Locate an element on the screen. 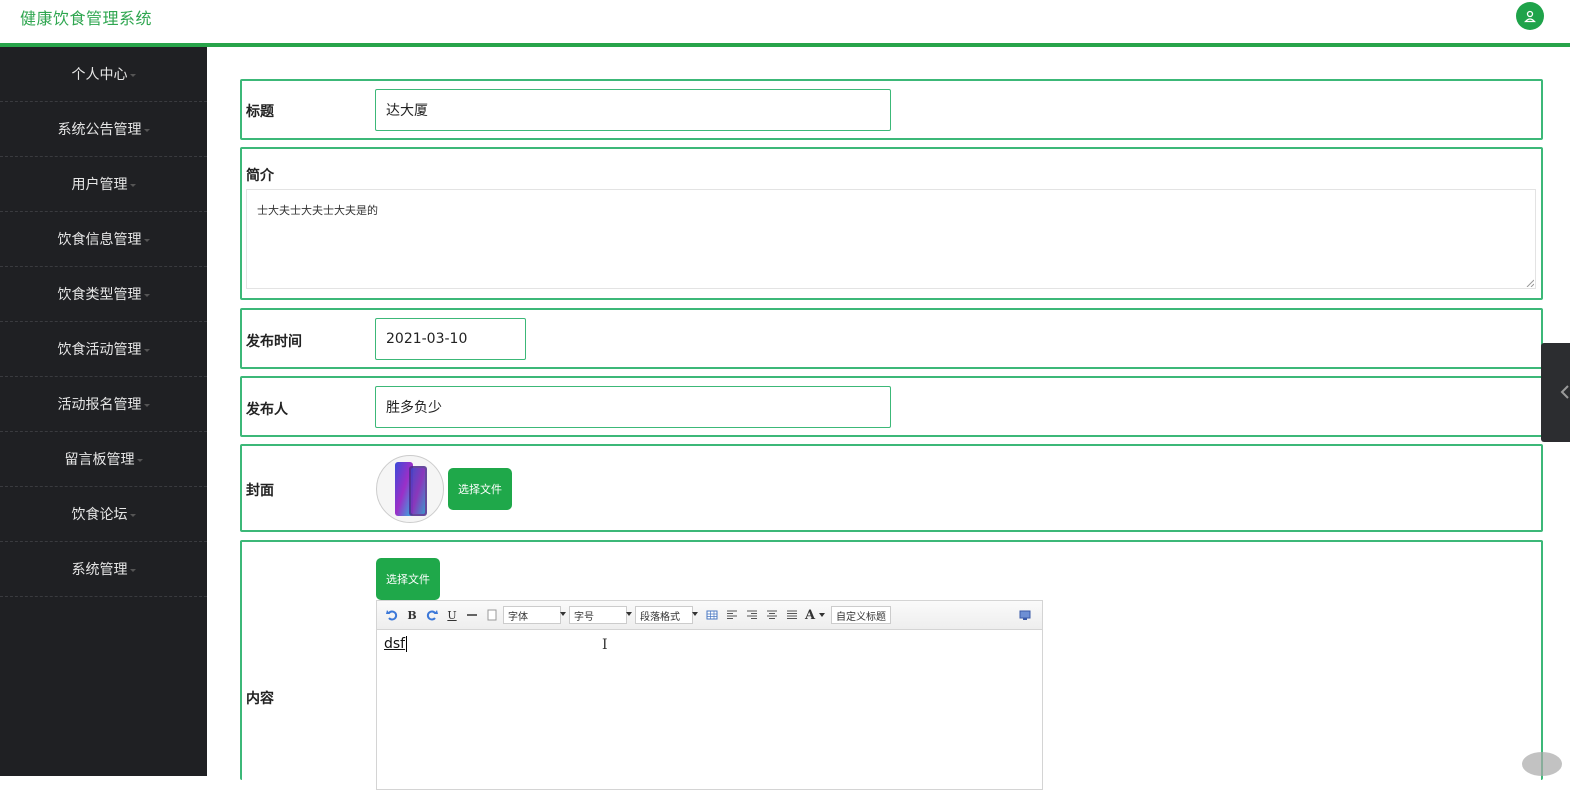 The height and width of the screenshot is (790, 1570). user-icon is located at coordinates (1530, 16).